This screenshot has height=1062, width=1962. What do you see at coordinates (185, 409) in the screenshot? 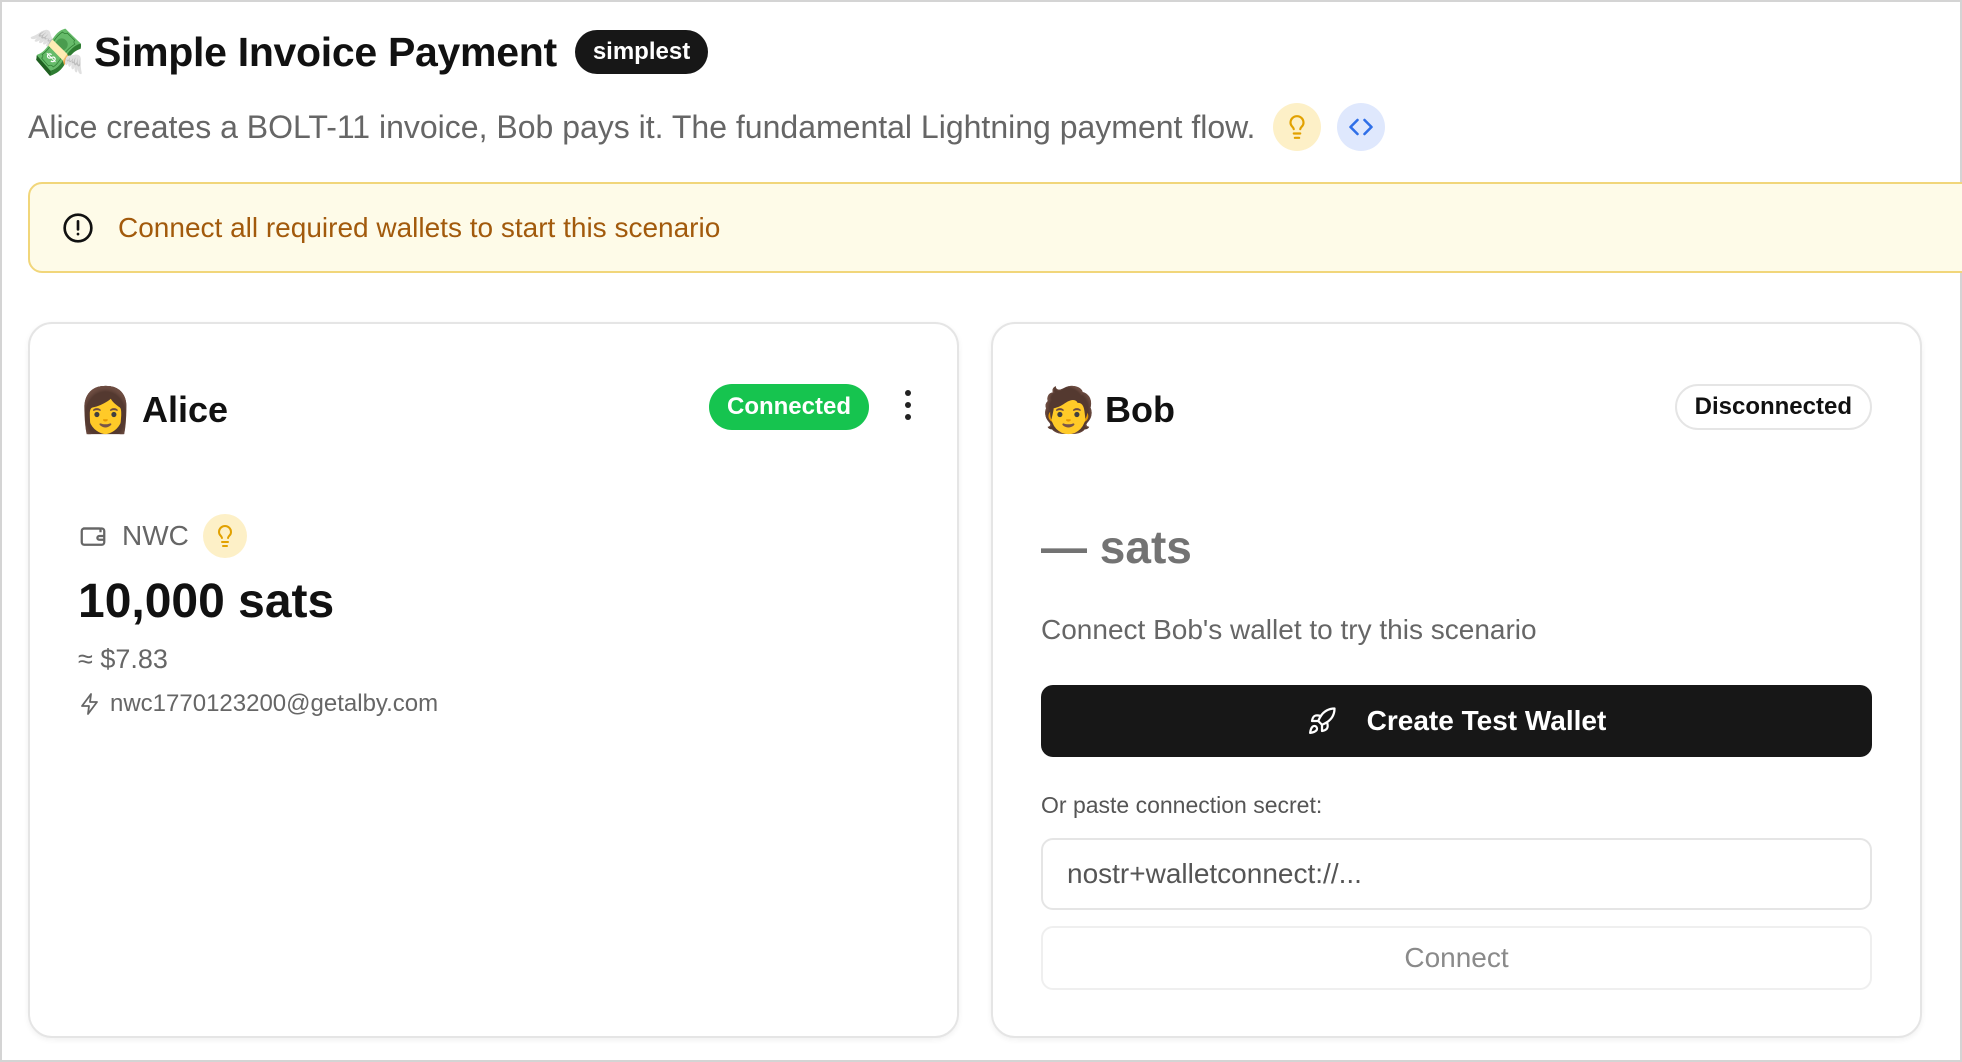
I see `alice-name: Alice` at bounding box center [185, 409].